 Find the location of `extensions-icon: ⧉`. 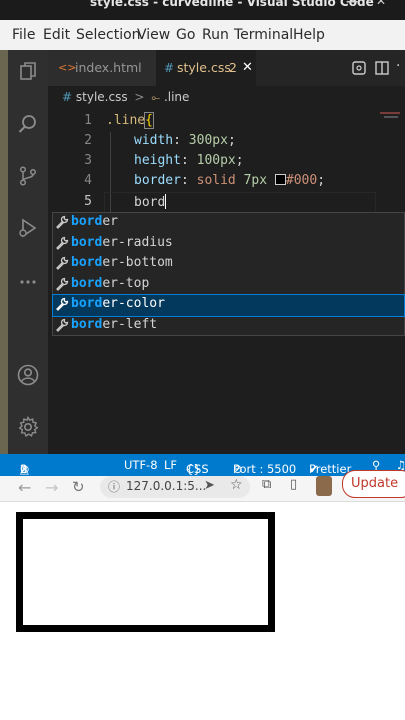

extensions-icon: ⧉ is located at coordinates (266, 484).